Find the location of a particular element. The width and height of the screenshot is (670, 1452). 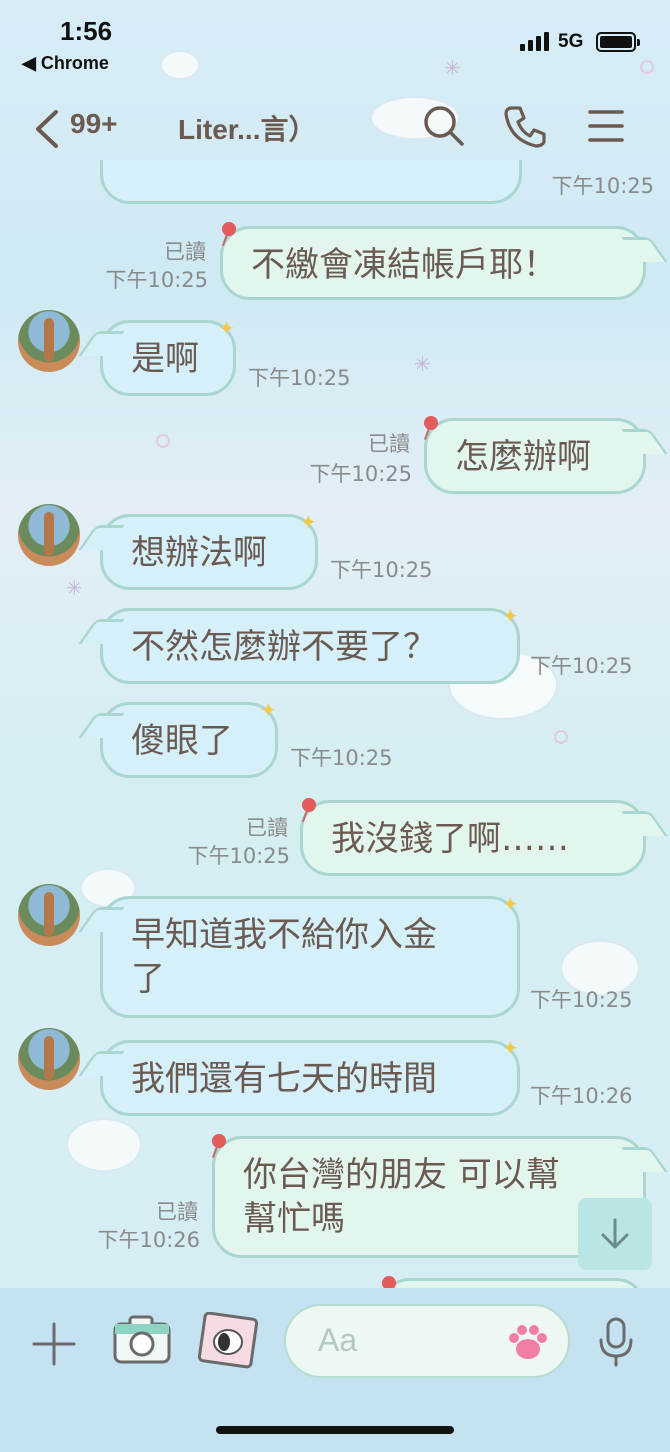

scroll-to-bottom-button is located at coordinates (615, 1234).